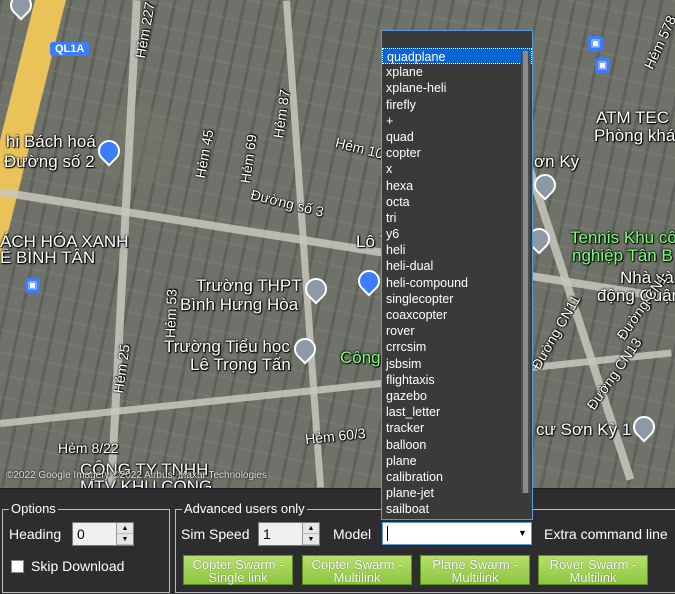 The width and height of the screenshot is (675, 594). Describe the element at coordinates (387, 533) in the screenshot. I see `text-caret` at that location.